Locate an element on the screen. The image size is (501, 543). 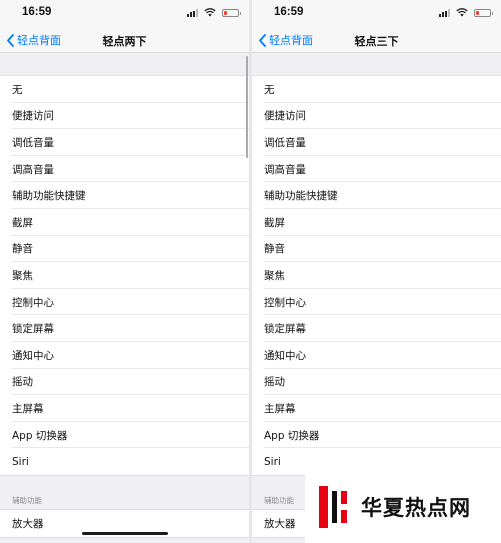
page-title: 轻点两下 is located at coordinates (124, 41).